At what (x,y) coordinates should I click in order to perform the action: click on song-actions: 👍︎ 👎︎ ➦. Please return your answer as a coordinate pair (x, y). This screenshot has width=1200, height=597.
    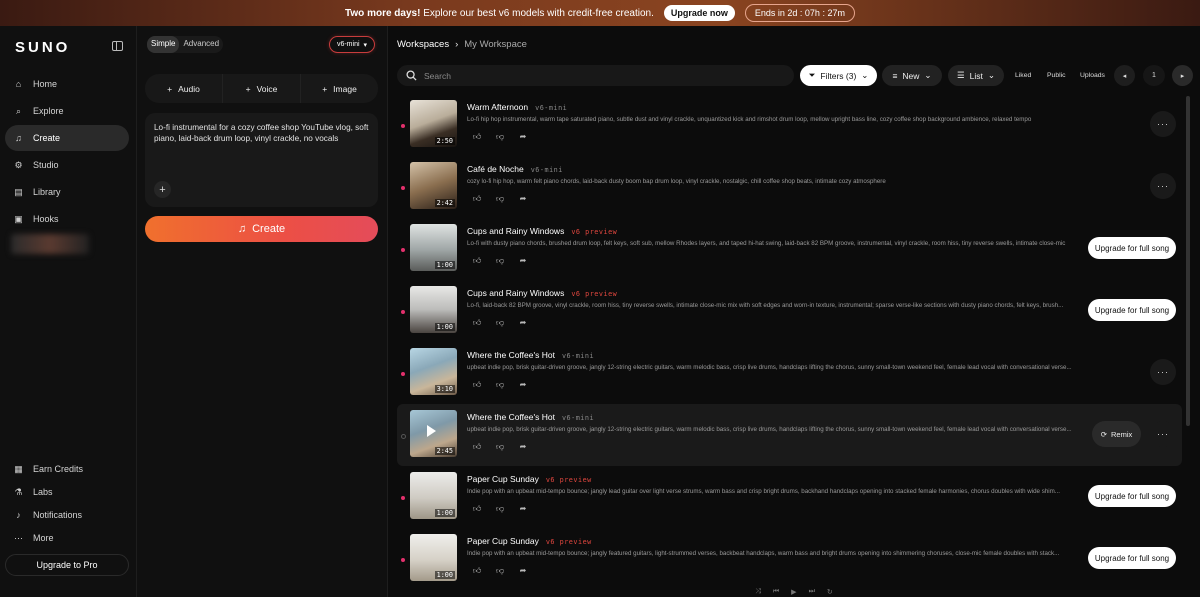
    Looking at the image, I should click on (500, 571).